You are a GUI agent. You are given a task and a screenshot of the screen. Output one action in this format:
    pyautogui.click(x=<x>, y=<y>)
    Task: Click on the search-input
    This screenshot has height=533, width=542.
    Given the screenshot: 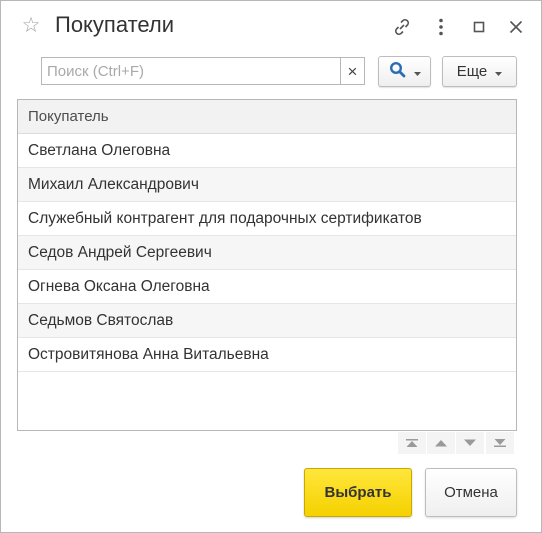 What is the action you would take?
    pyautogui.click(x=190, y=71)
    